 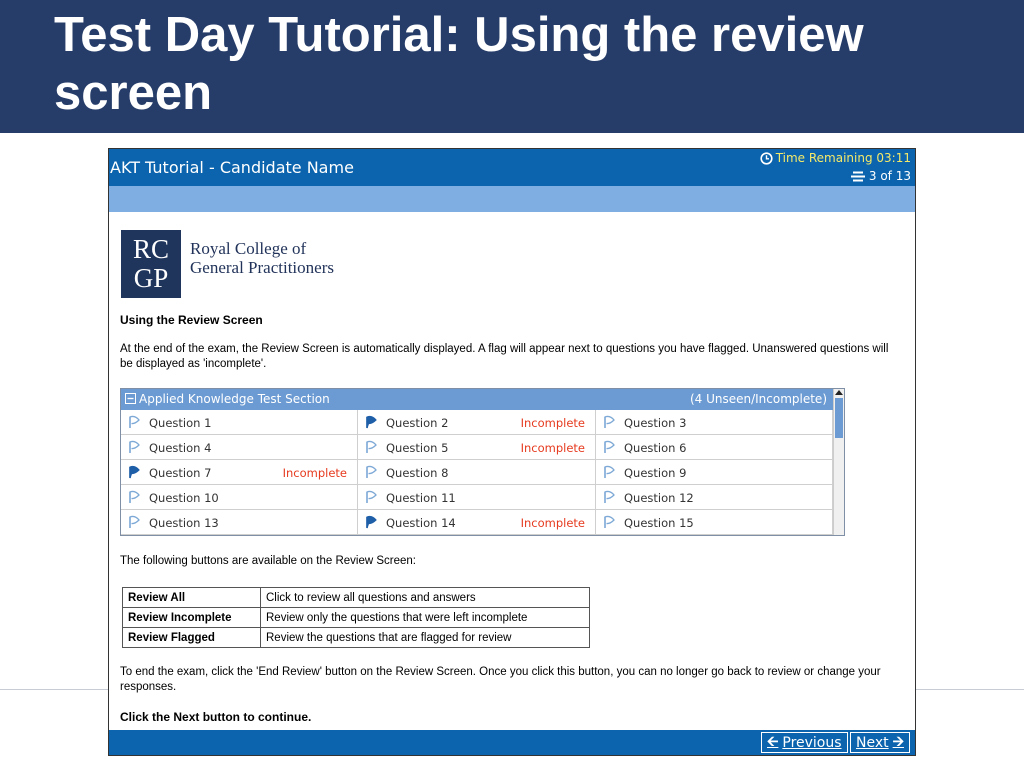 What do you see at coordinates (151, 278) in the screenshot?
I see `logo-line-2: GP` at bounding box center [151, 278].